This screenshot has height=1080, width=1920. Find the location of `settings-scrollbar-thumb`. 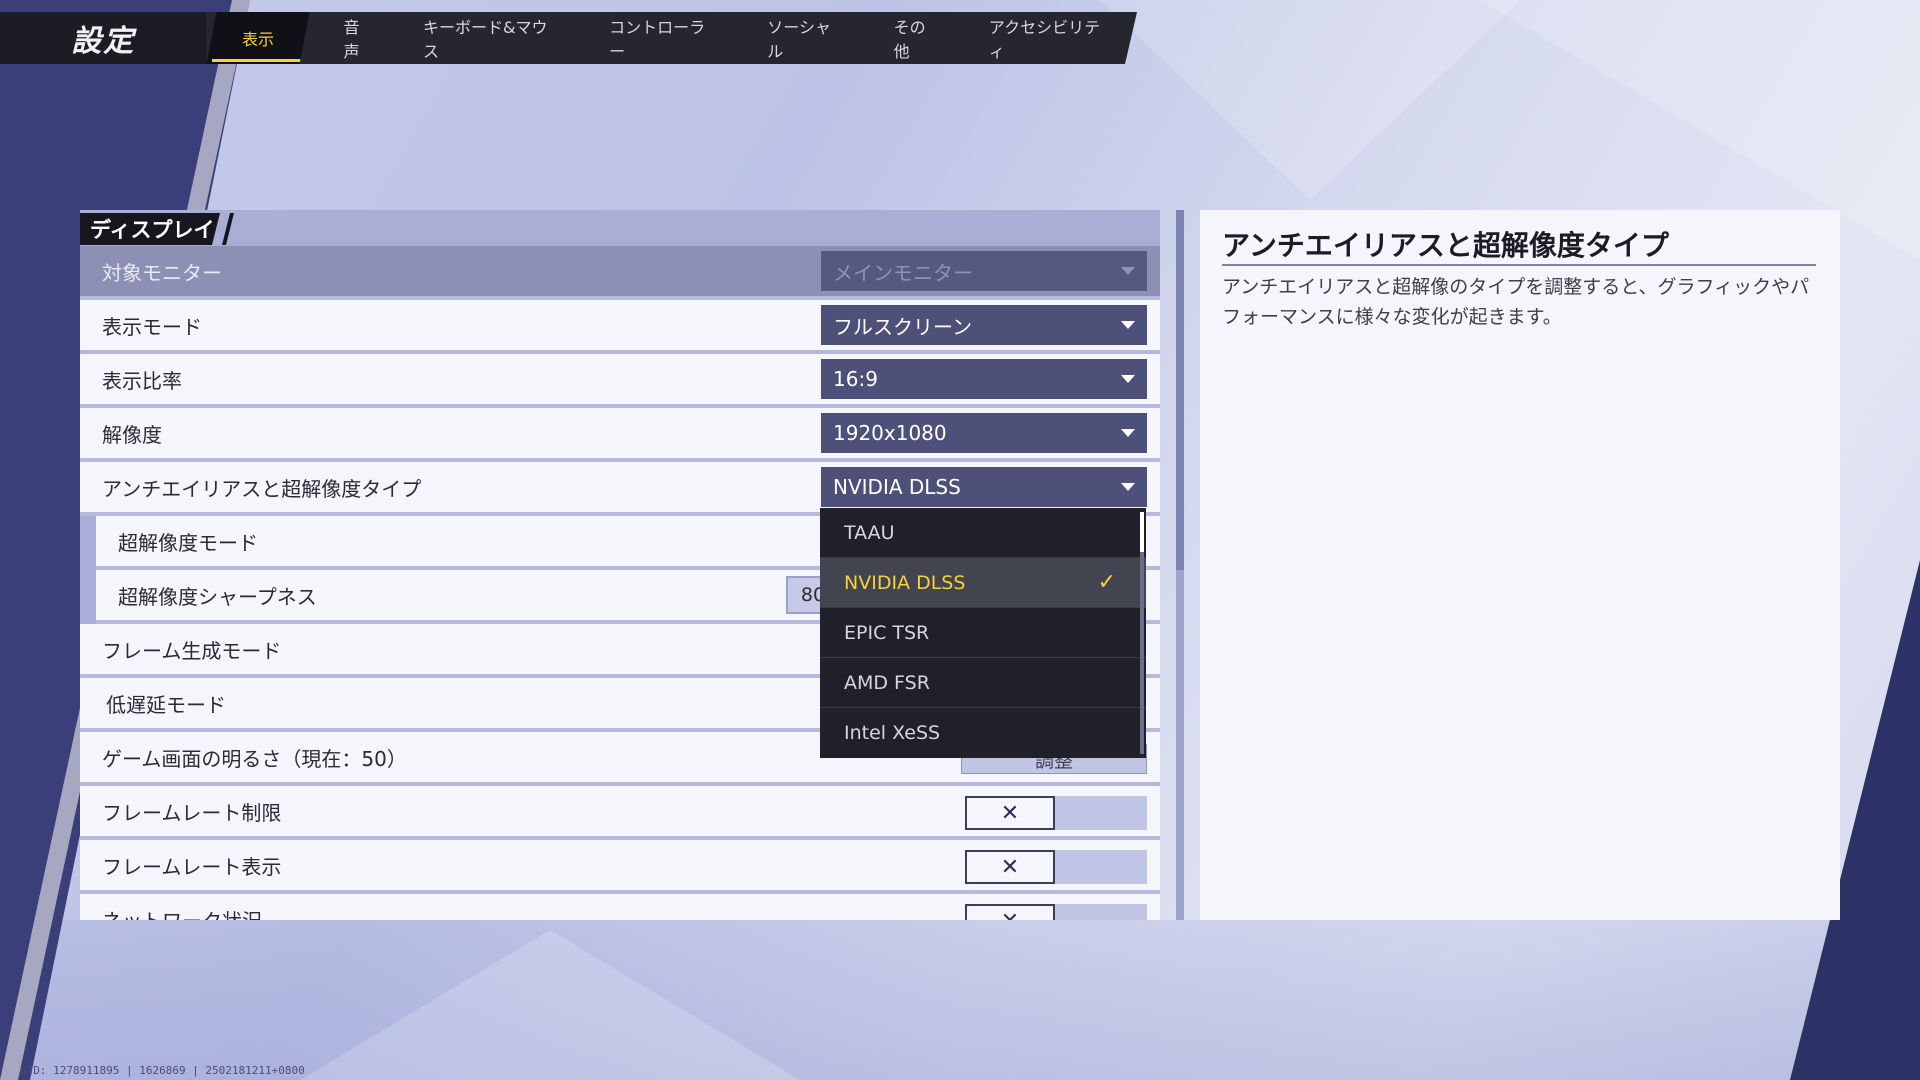

settings-scrollbar-thumb is located at coordinates (1180, 390).